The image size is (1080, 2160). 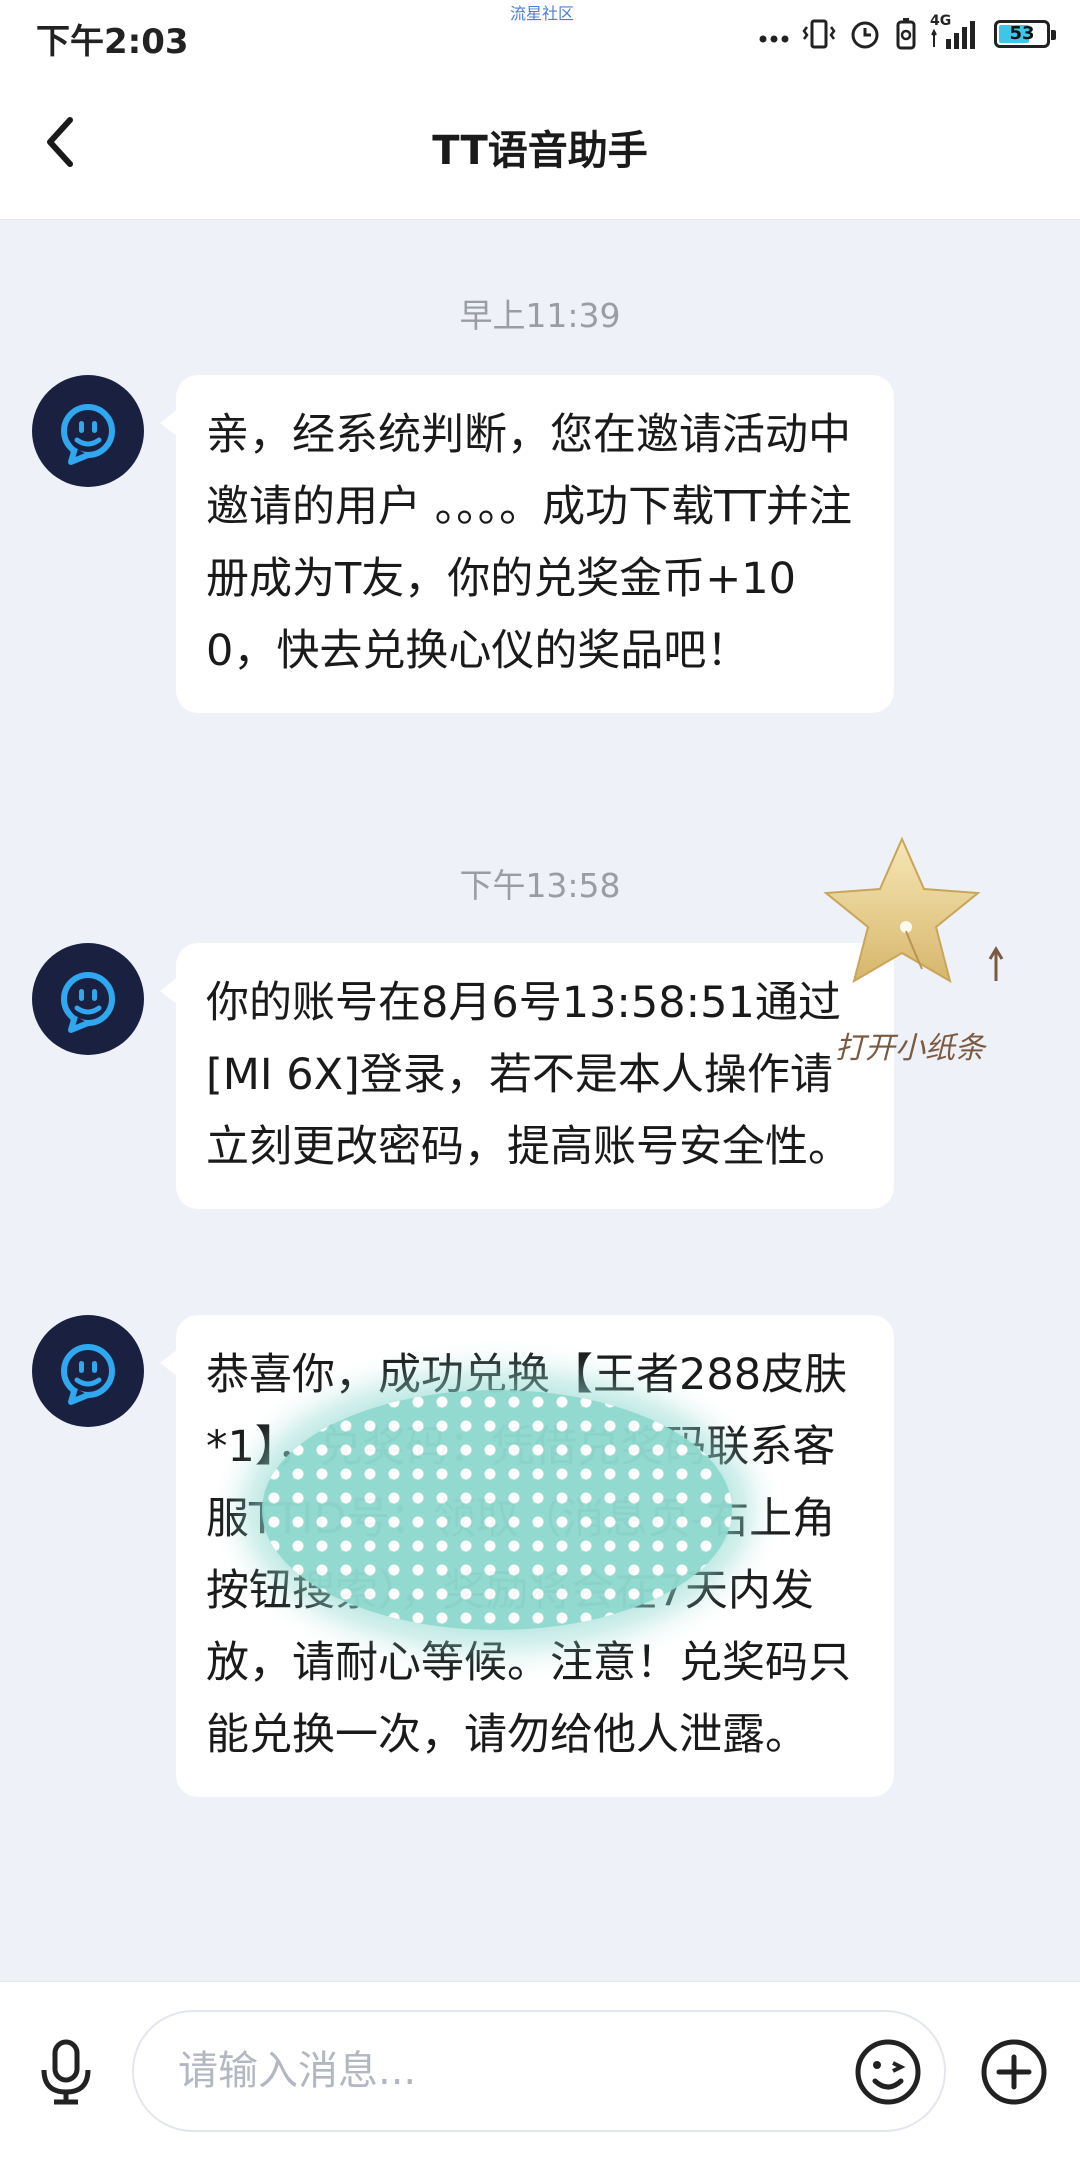 I want to click on emoji-button, so click(x=888, y=2072).